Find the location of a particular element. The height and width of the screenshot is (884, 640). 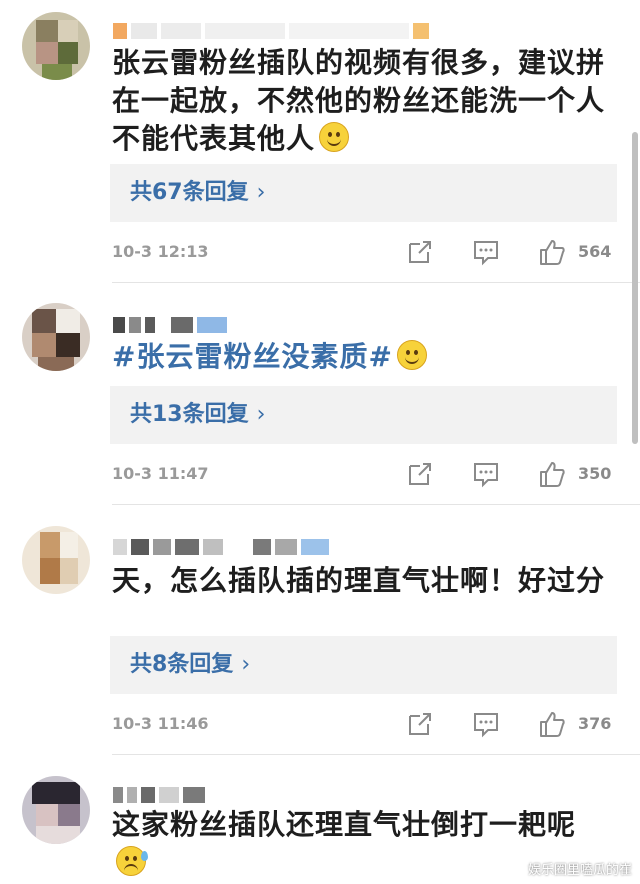

replies-button: 共8条回复 › is located at coordinates (363, 665).